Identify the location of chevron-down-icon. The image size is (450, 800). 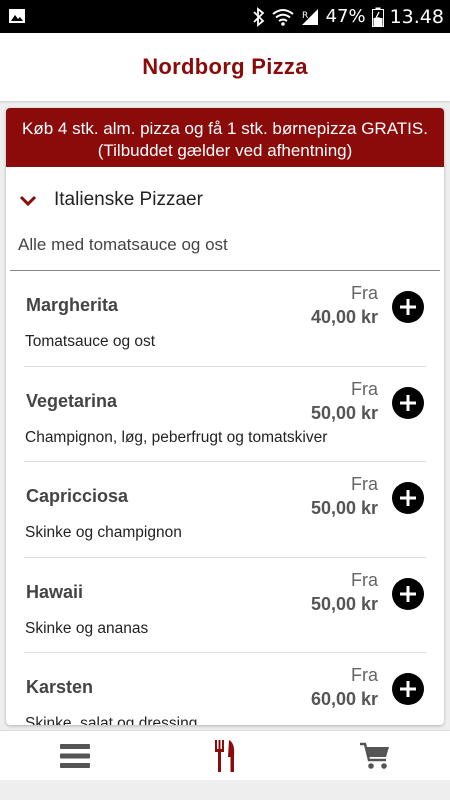
(28, 201).